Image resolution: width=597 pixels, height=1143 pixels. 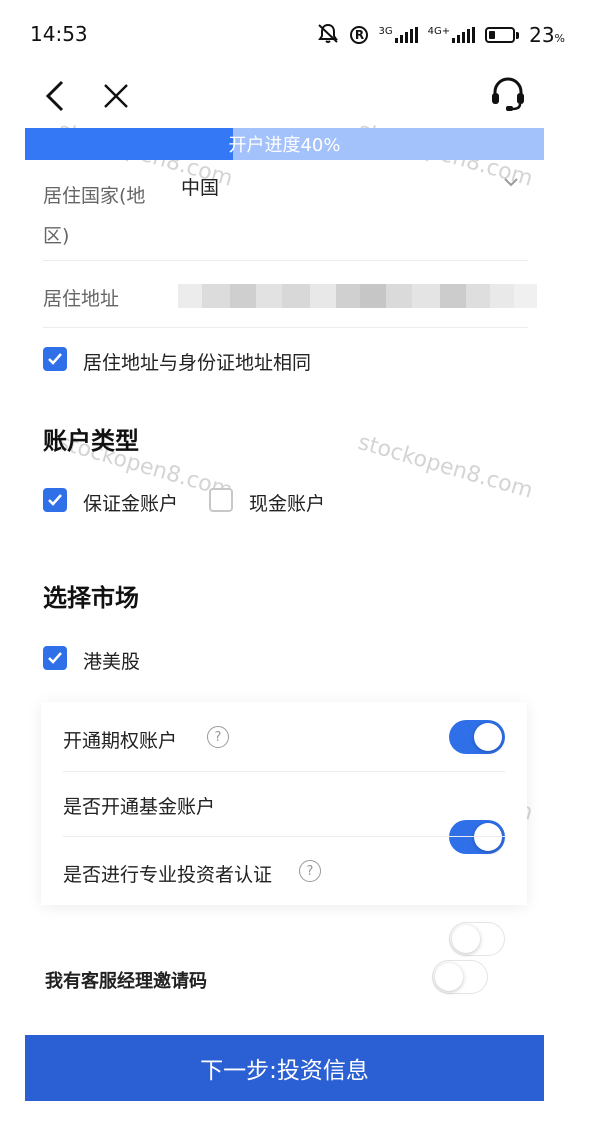 What do you see at coordinates (126, 981) in the screenshot?
I see `invite-code-label: 我有客服经理邀请码` at bounding box center [126, 981].